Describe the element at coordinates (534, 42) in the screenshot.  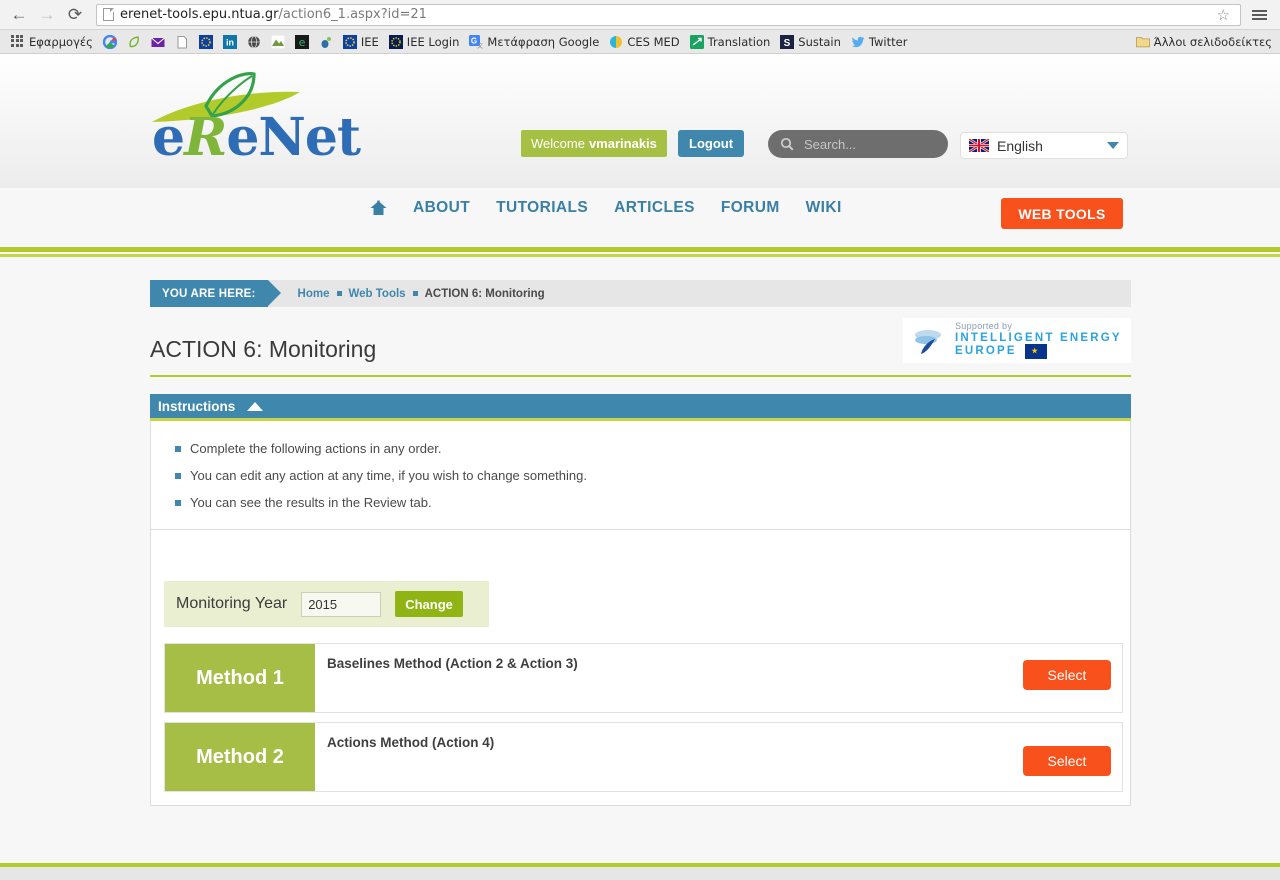
I see `bookmark-google-translate: G文 Μετάφραση Google` at that location.